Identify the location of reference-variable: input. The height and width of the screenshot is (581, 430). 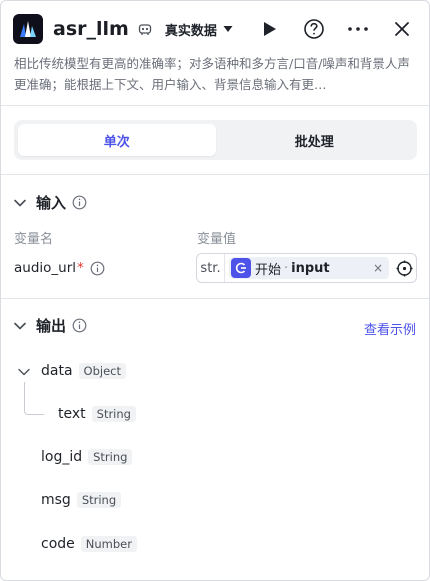
(310, 268).